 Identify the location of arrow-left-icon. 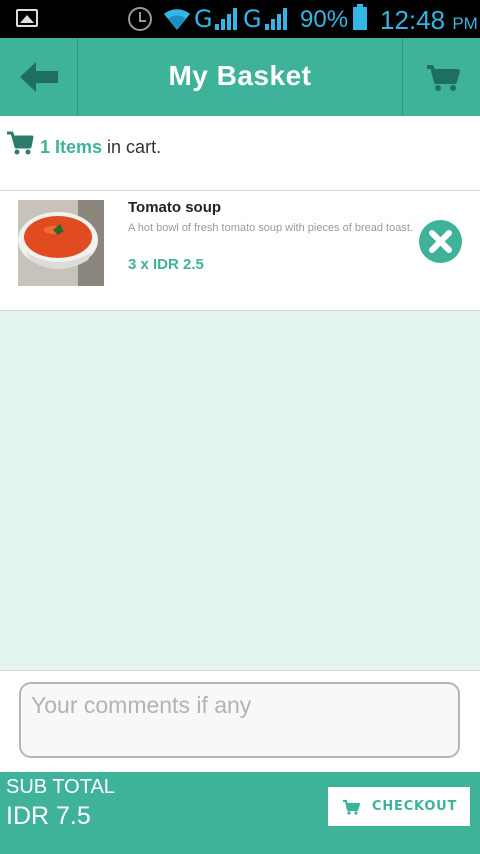
(39, 77).